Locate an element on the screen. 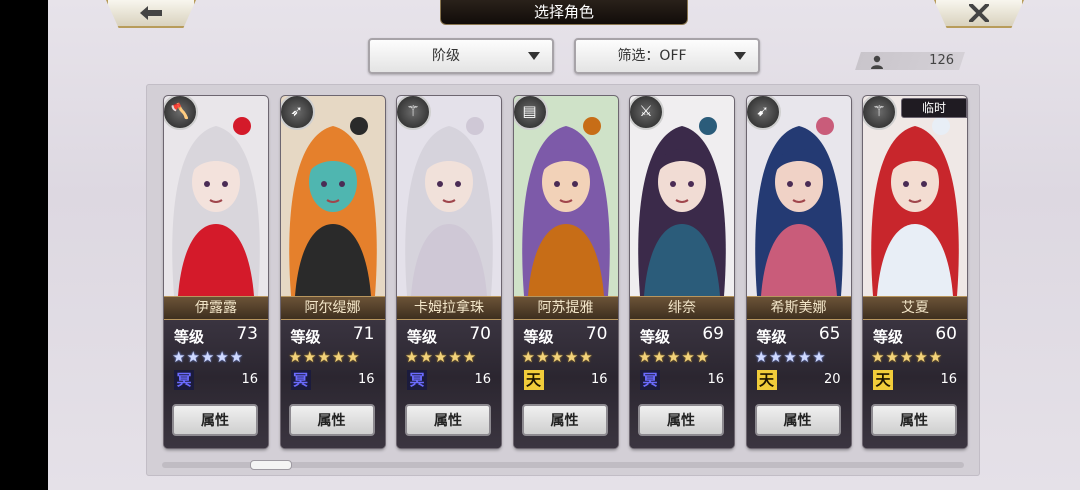 This screenshot has width=1080, height=490. rank-number: 20 is located at coordinates (832, 379).